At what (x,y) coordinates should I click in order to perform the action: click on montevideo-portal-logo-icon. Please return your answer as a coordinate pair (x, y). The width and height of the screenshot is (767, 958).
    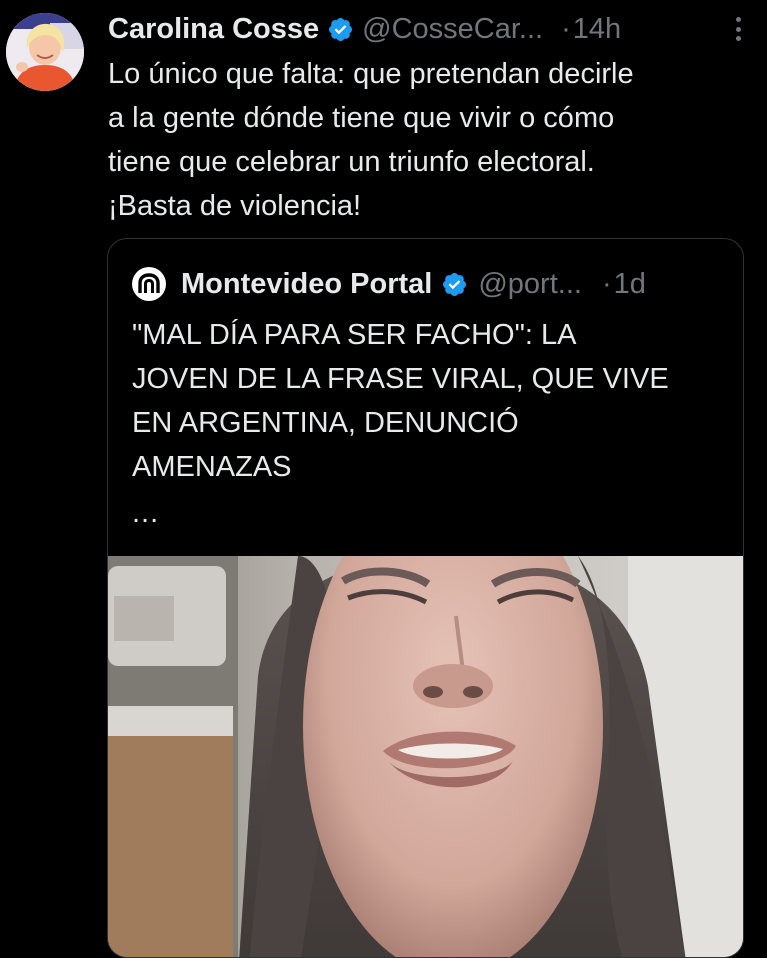
    Looking at the image, I should click on (149, 284).